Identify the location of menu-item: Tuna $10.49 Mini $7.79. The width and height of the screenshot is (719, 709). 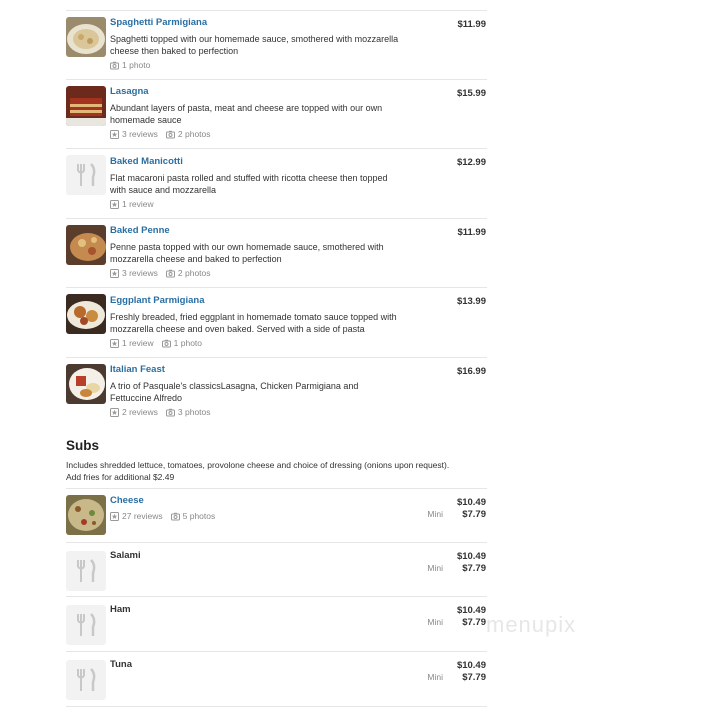
(276, 679).